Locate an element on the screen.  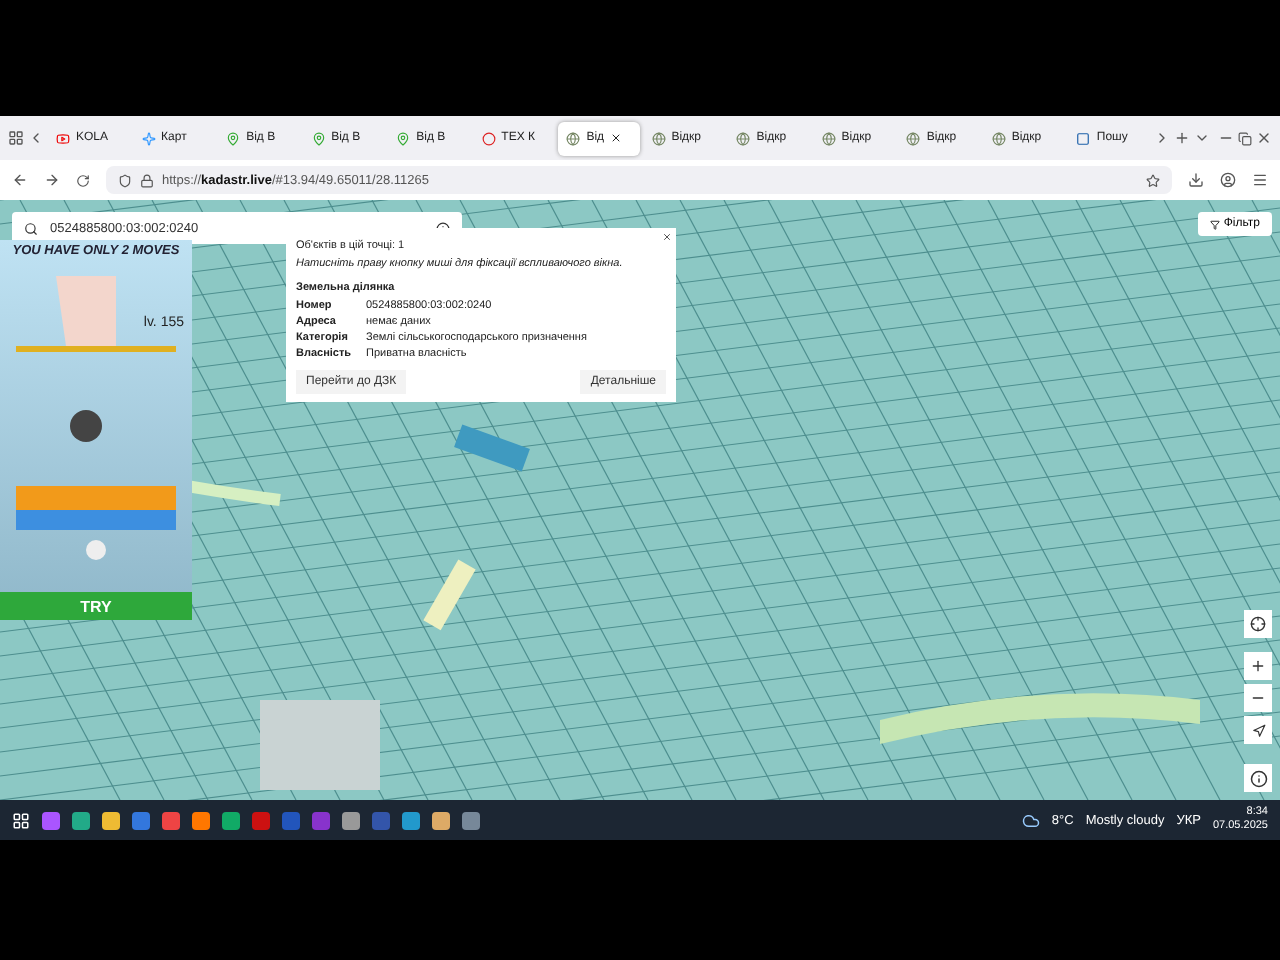
village-area is located at coordinates (320, 745).